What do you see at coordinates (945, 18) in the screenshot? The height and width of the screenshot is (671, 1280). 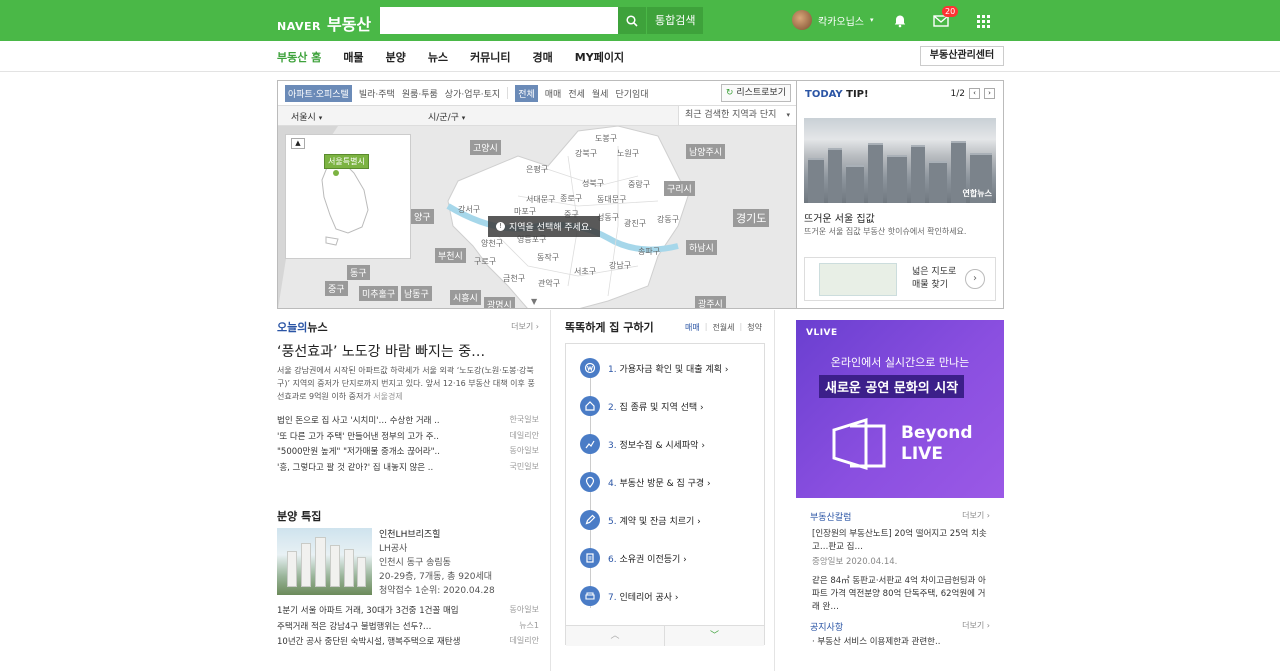 I see `mail-button: 20` at bounding box center [945, 18].